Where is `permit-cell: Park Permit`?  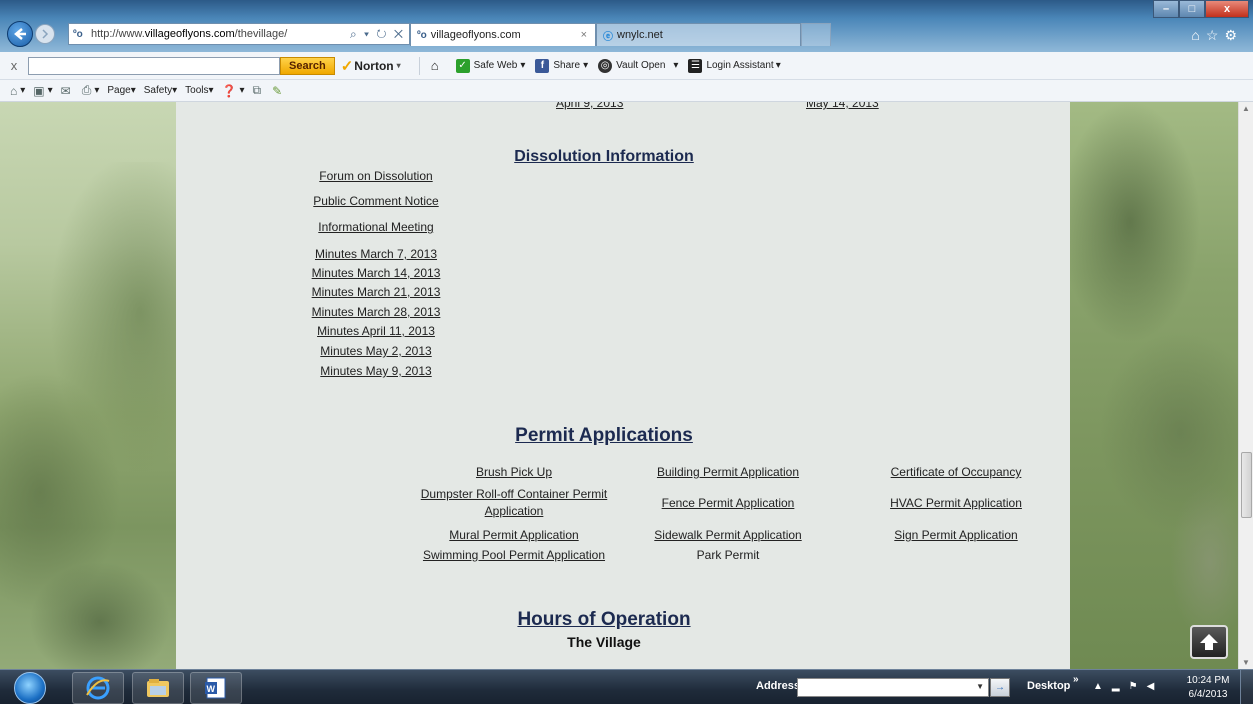 permit-cell: Park Permit is located at coordinates (728, 555).